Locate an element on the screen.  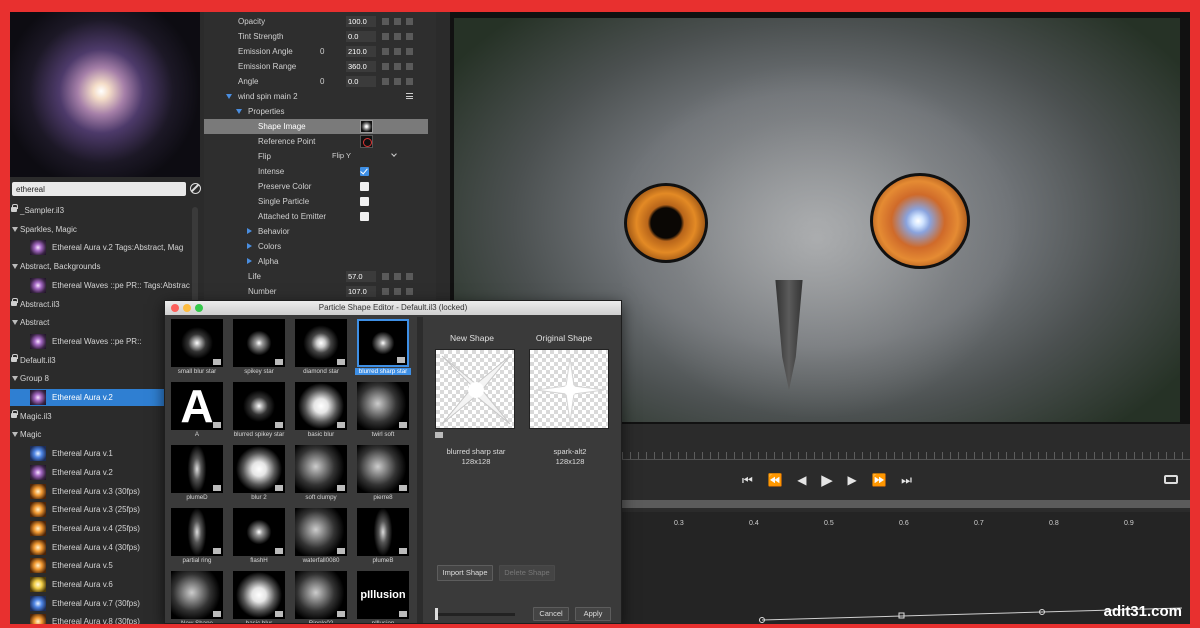
shape-thumbnail: blurred spikey star is located at coordinates (259, 411).